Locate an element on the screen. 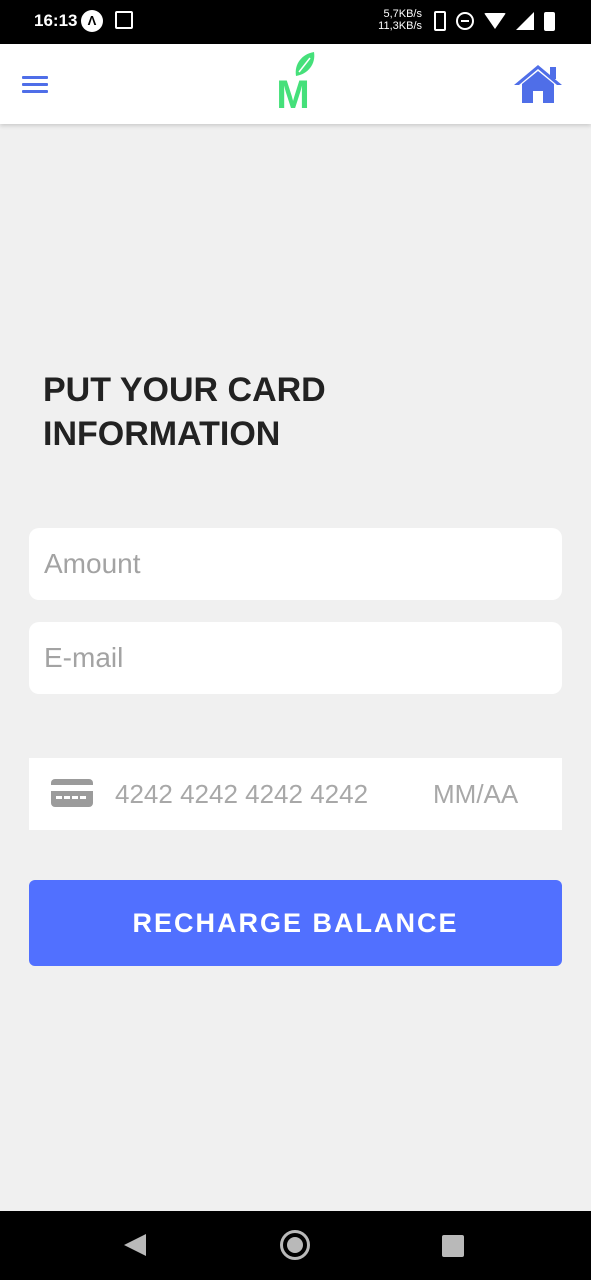 This screenshot has height=1280, width=591. credit-card-icon is located at coordinates (72, 793).